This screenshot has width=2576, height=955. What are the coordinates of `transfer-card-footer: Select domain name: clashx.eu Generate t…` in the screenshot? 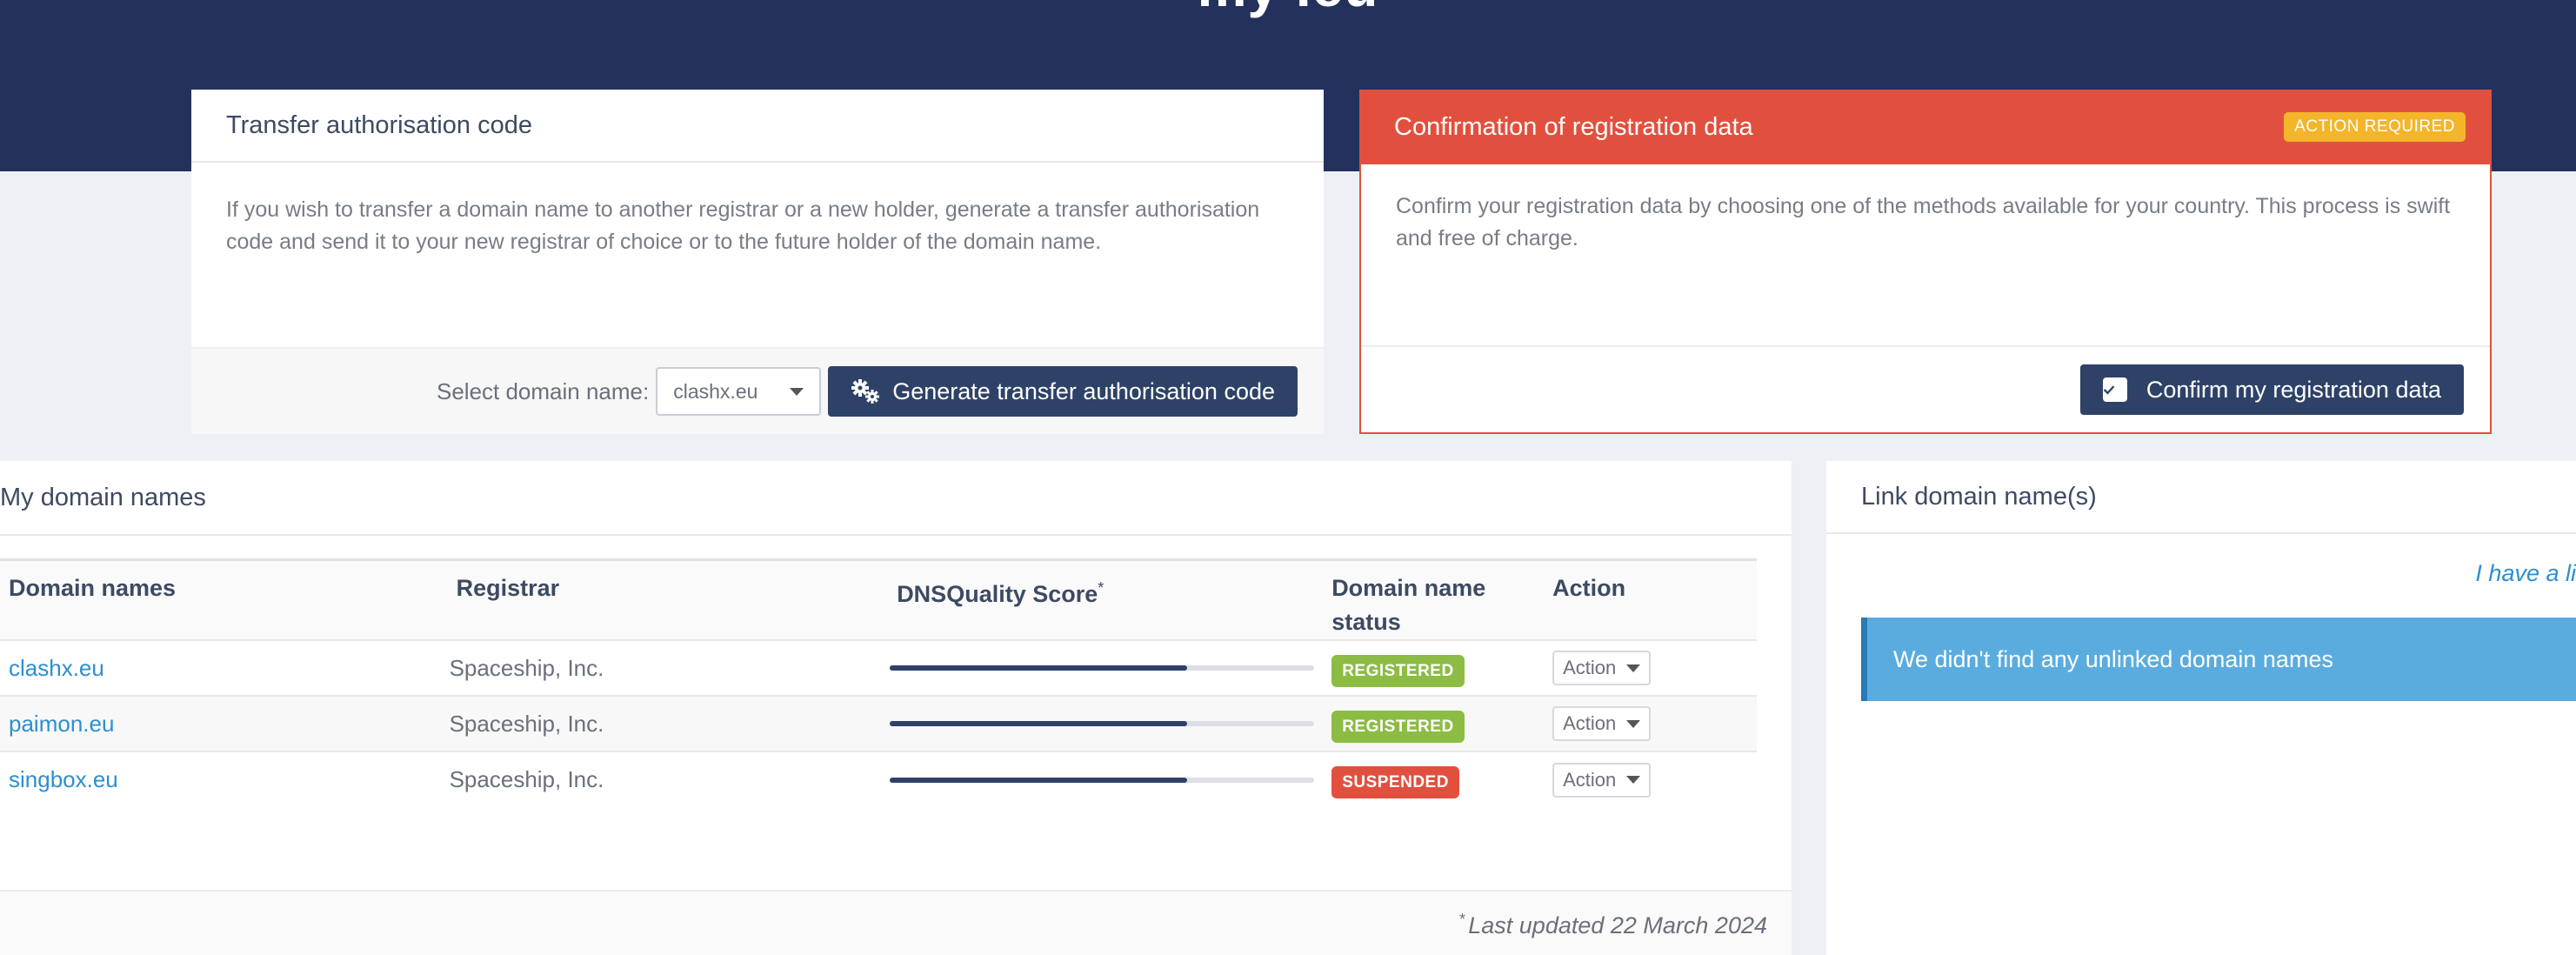 It's located at (757, 390).